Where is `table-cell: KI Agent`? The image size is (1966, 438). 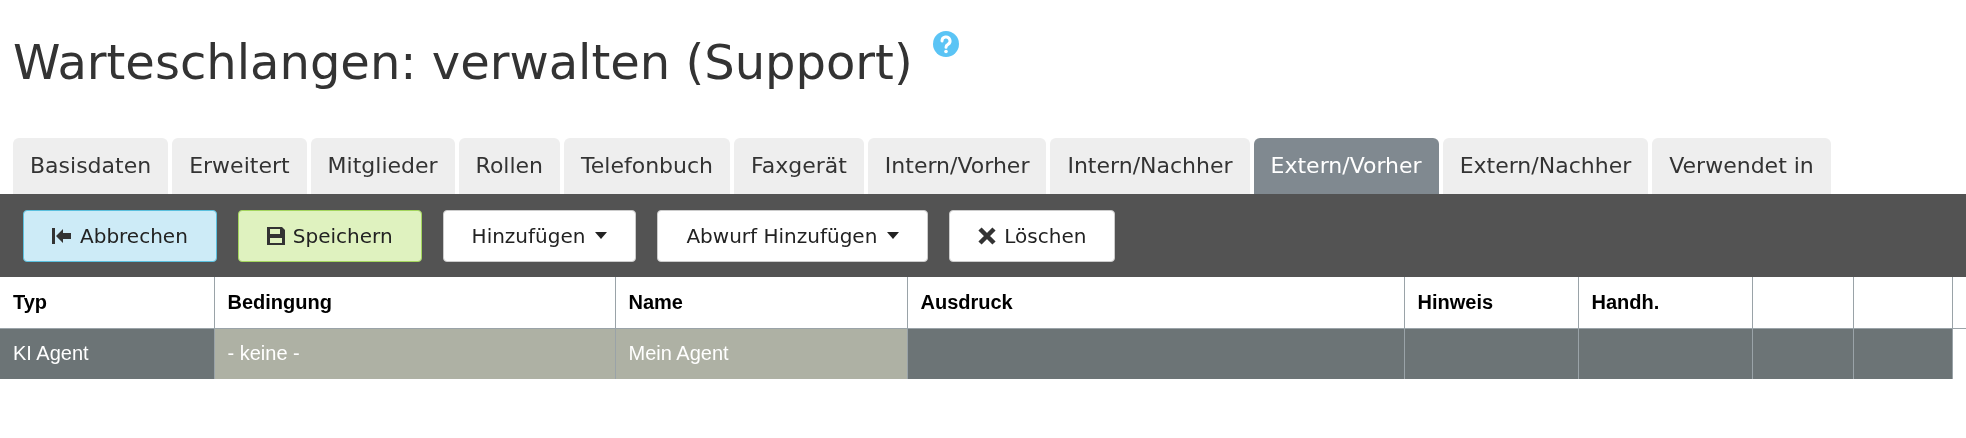
table-cell: KI Agent is located at coordinates (107, 353).